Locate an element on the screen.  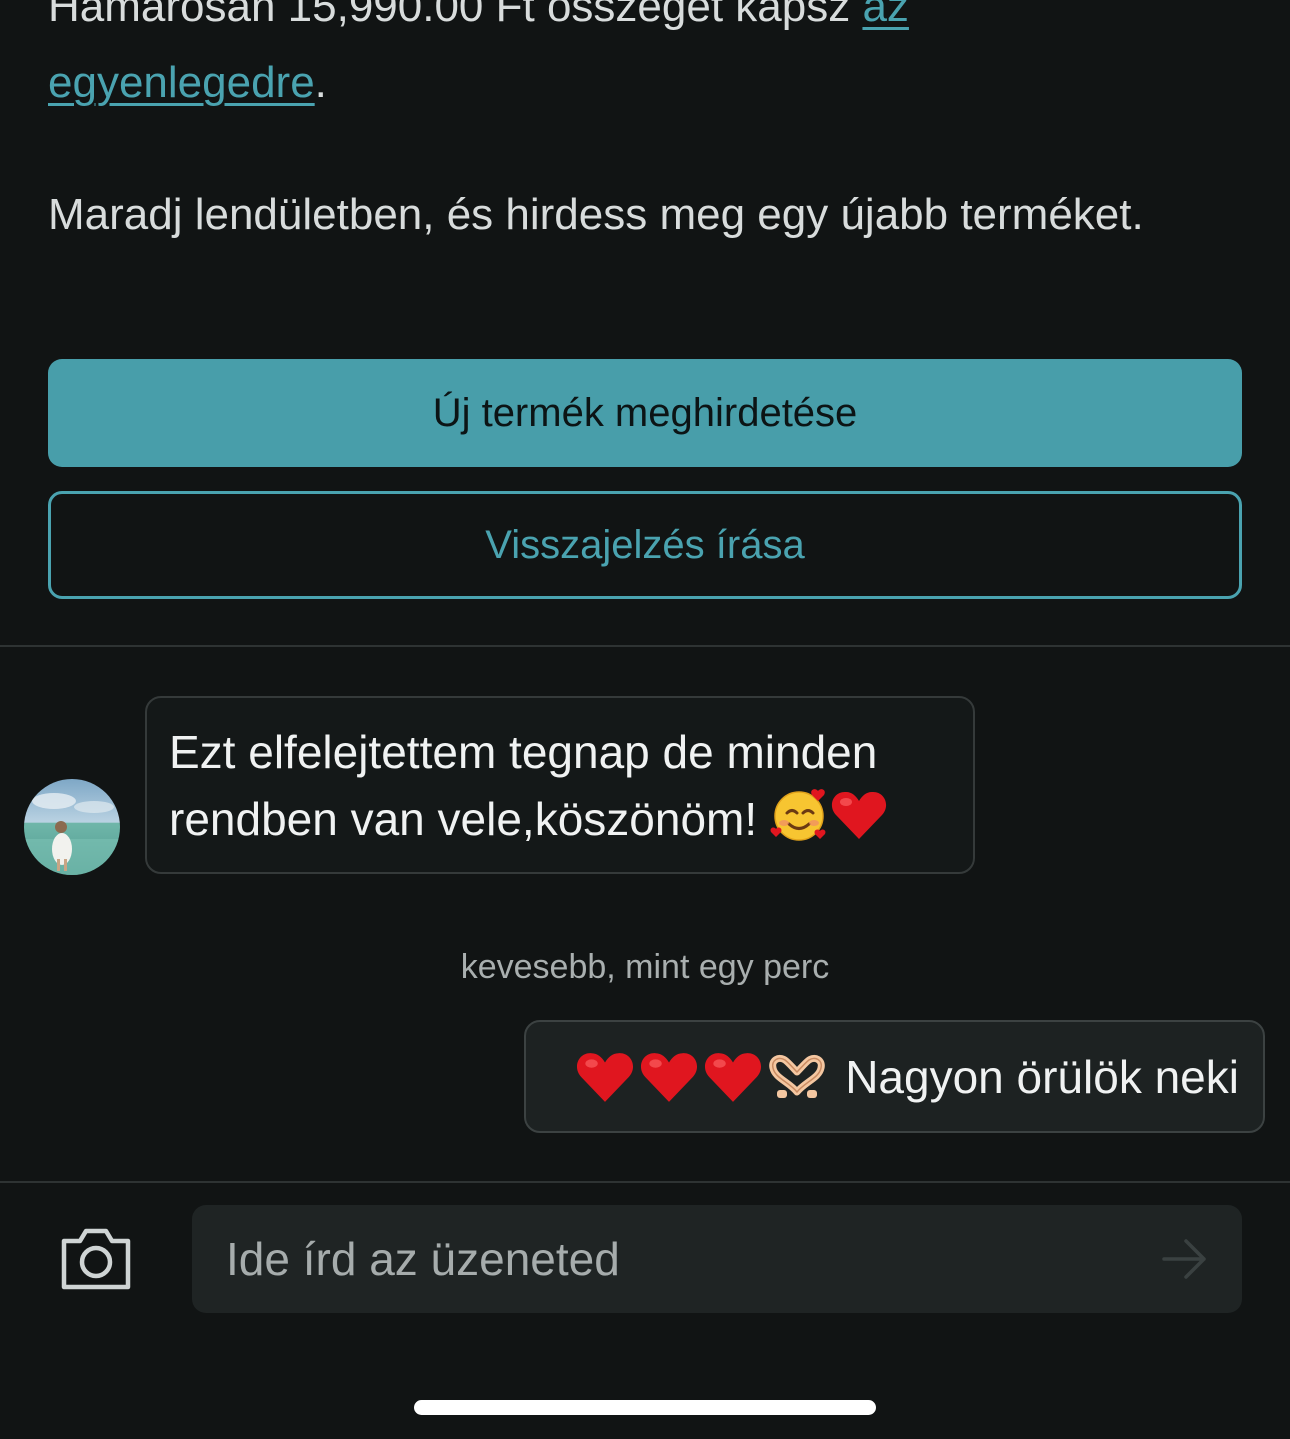
arrow-right-icon is located at coordinates (1184, 1259).